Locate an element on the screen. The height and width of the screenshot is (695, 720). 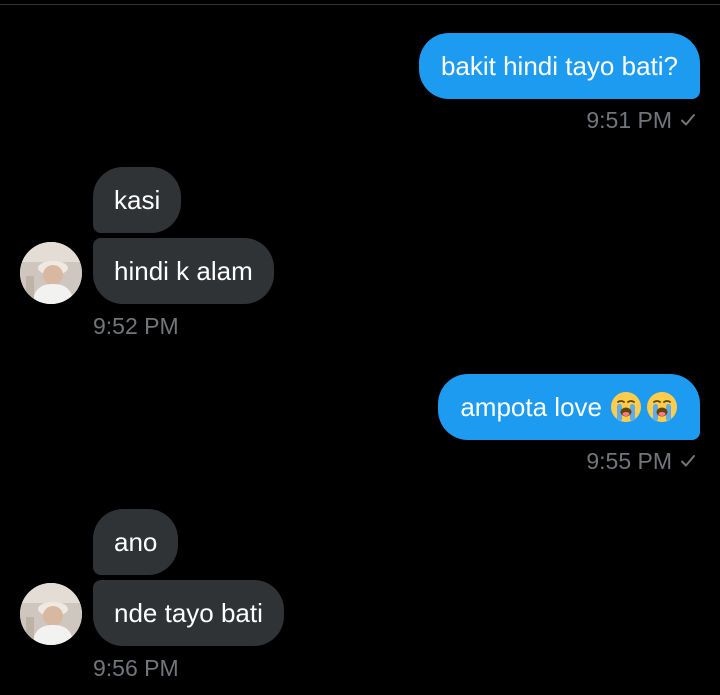
received-message-bubble: nde tayo bati is located at coordinates (188, 613).